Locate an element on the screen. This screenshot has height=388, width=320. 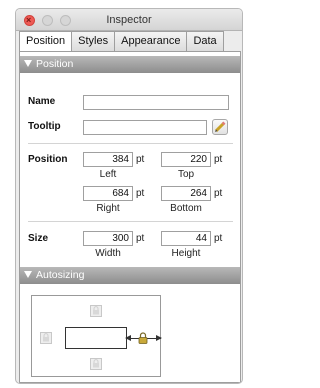
right-field: 684 is located at coordinates (108, 193).